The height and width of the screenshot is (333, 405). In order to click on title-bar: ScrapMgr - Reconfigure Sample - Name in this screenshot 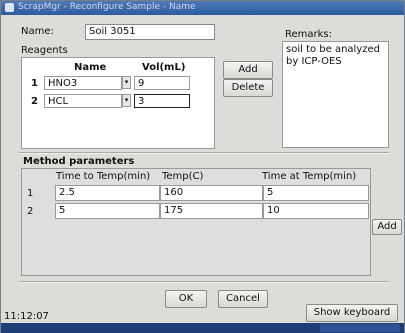, I will do `click(202, 8)`.